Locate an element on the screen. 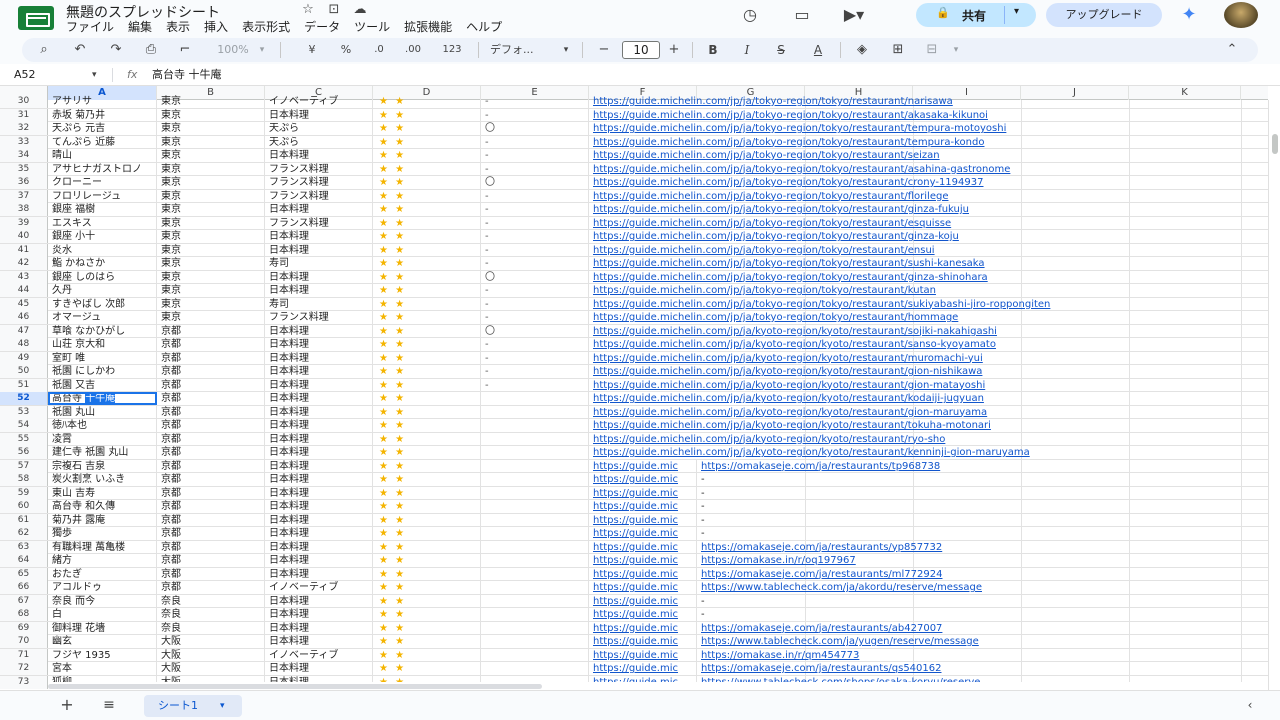 This screenshot has height=720, width=1280. fill-color-icon: ◈ is located at coordinates (862, 50).